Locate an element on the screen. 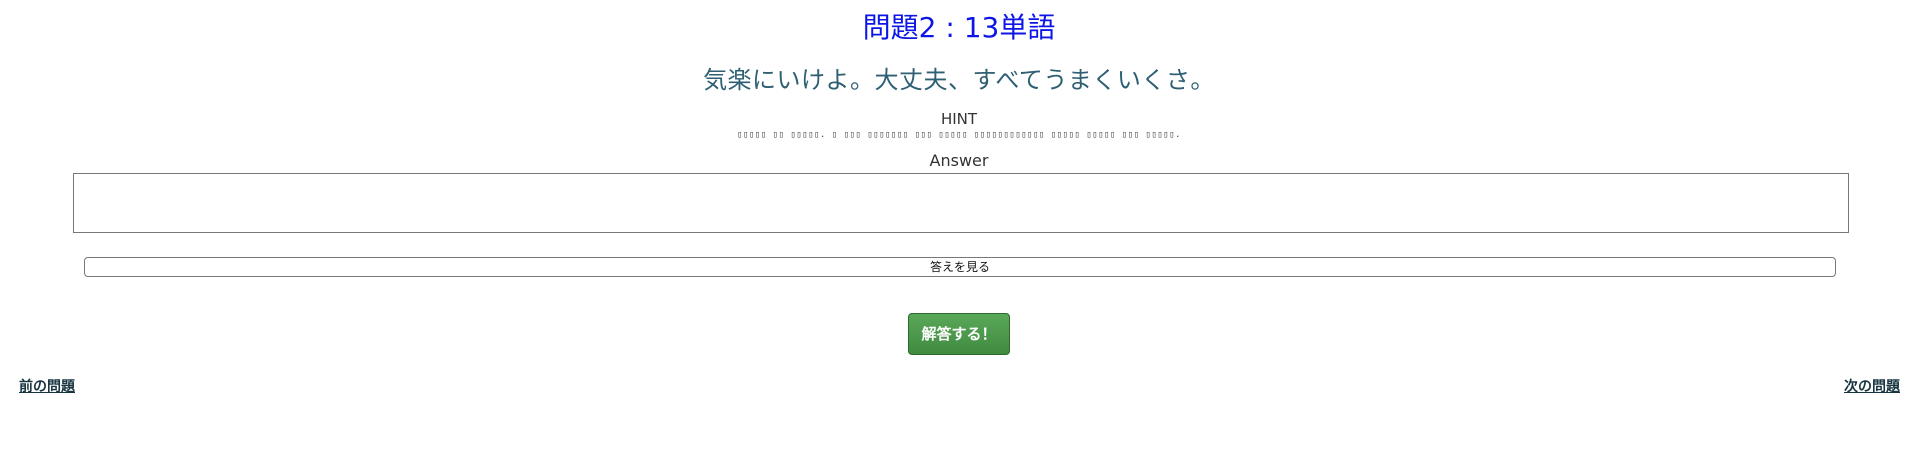 This screenshot has height=463, width=1918. submit-answer-button: 解答する！ is located at coordinates (959, 334).